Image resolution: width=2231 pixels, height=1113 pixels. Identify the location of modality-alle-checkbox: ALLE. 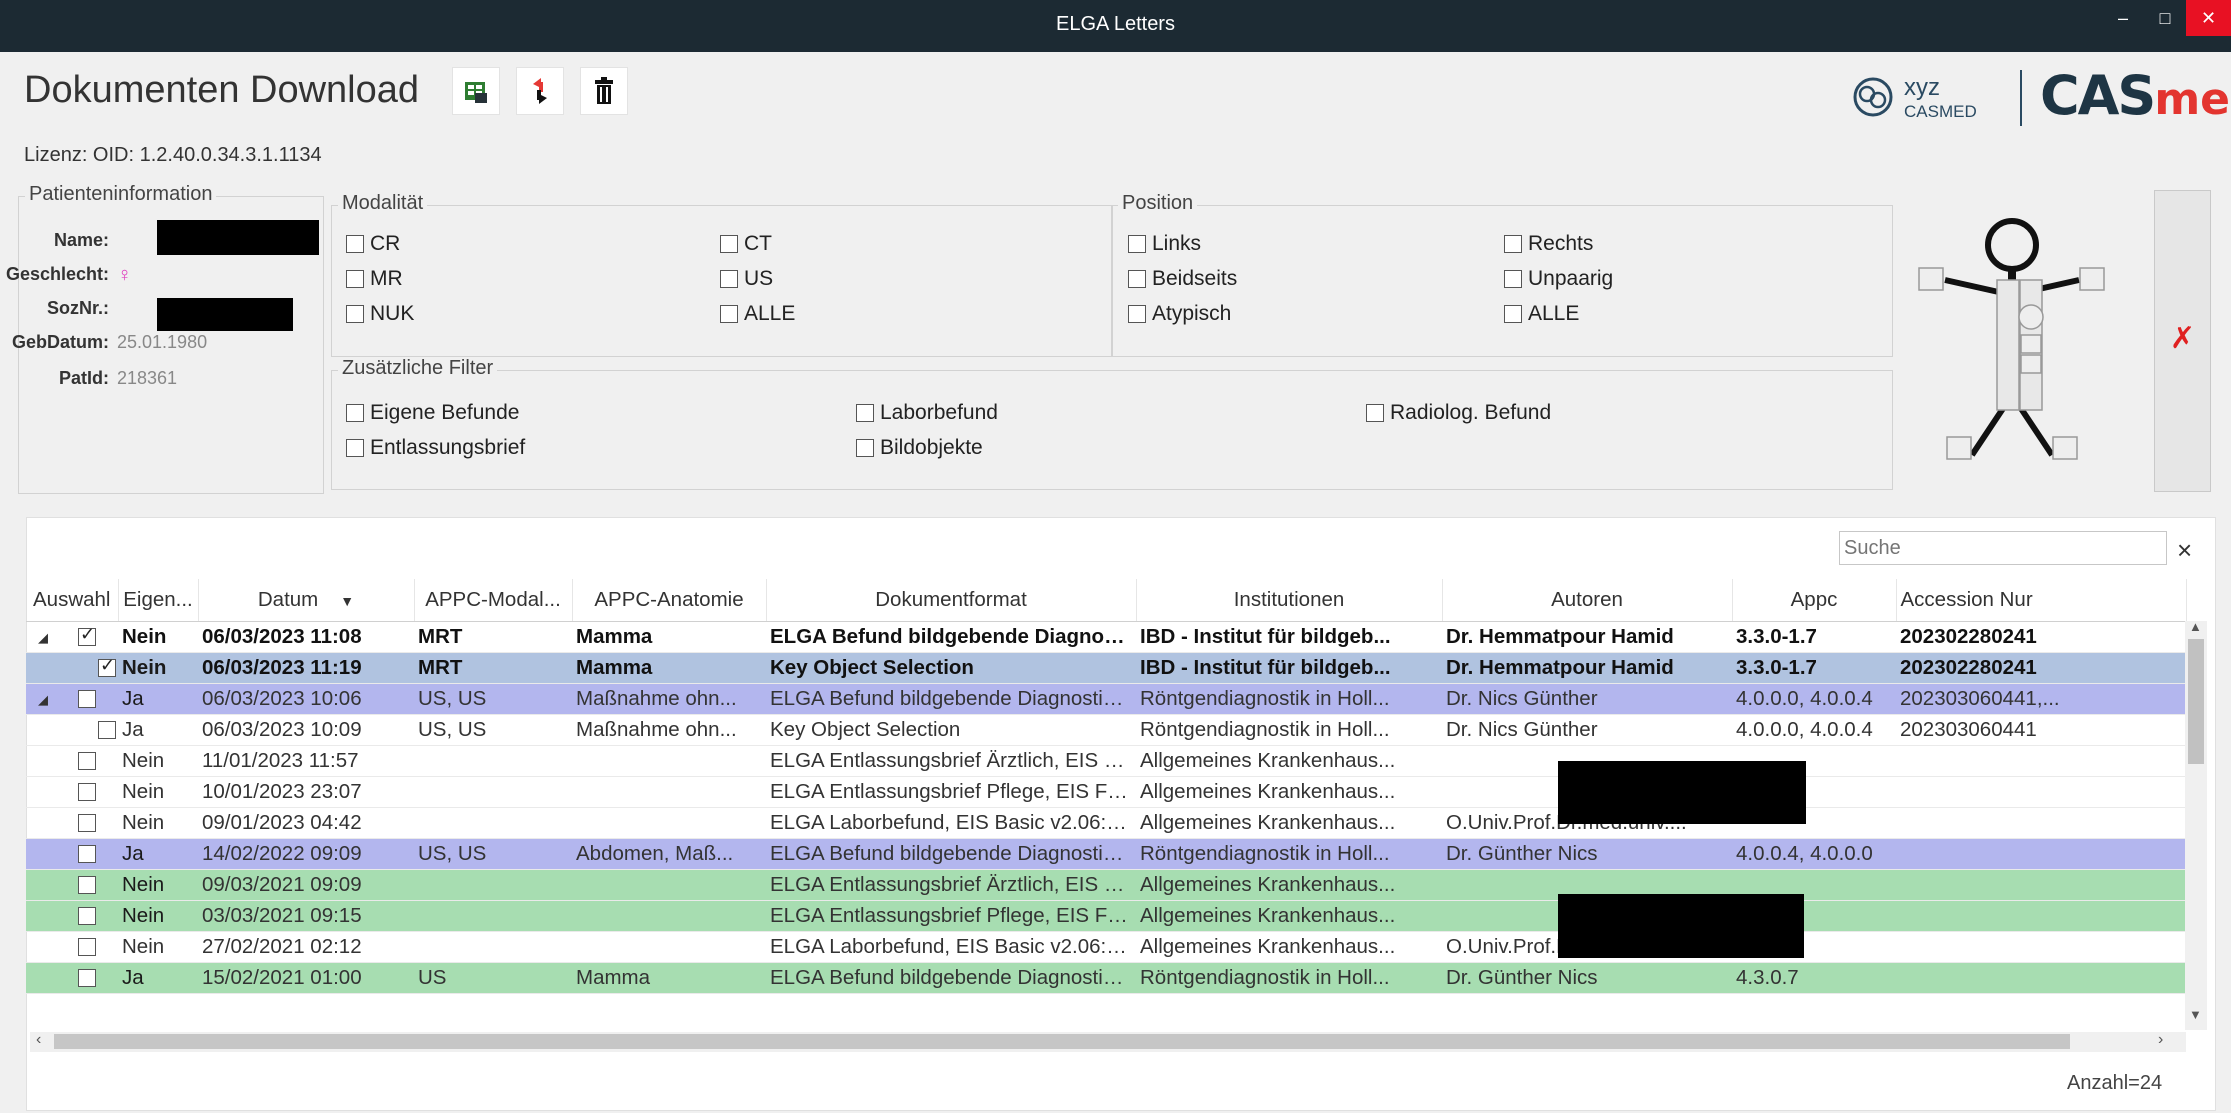
(757, 314).